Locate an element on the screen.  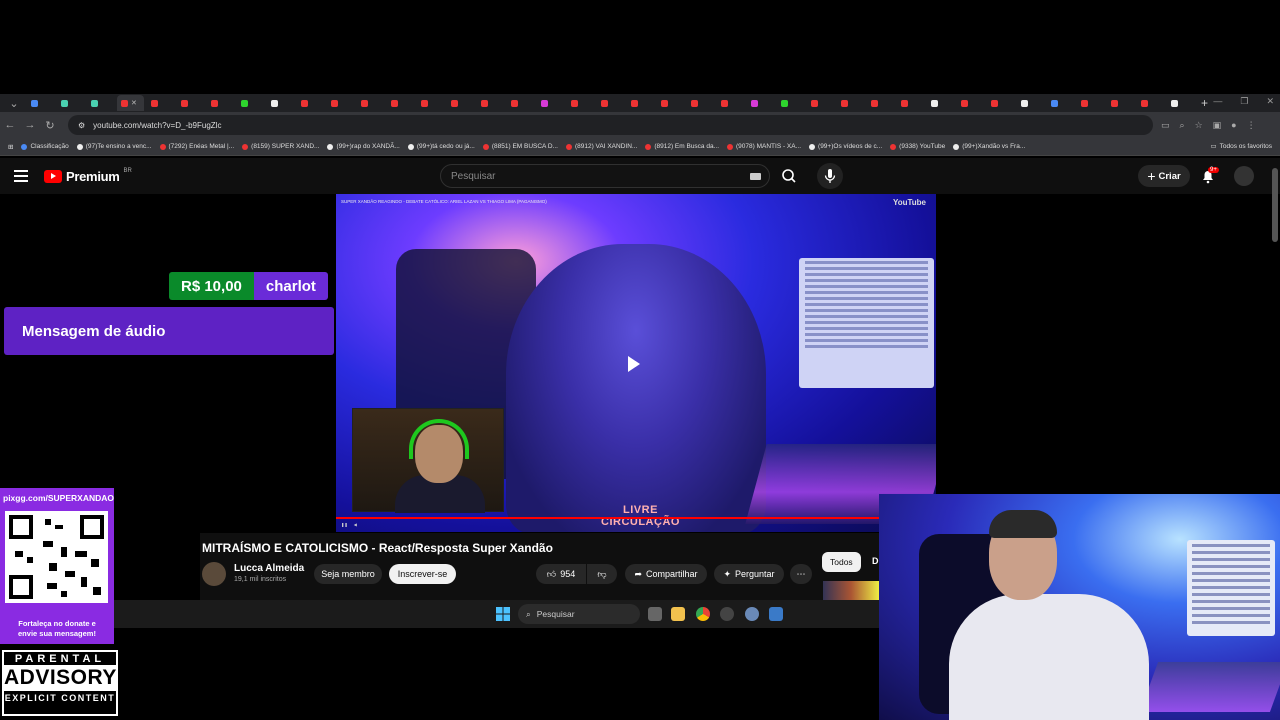
play-icon is located at coordinates (634, 364).